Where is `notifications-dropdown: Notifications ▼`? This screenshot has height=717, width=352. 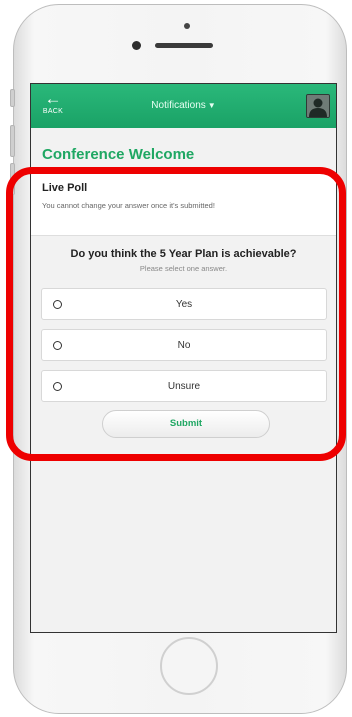 notifications-dropdown: Notifications ▼ is located at coordinates (183, 105).